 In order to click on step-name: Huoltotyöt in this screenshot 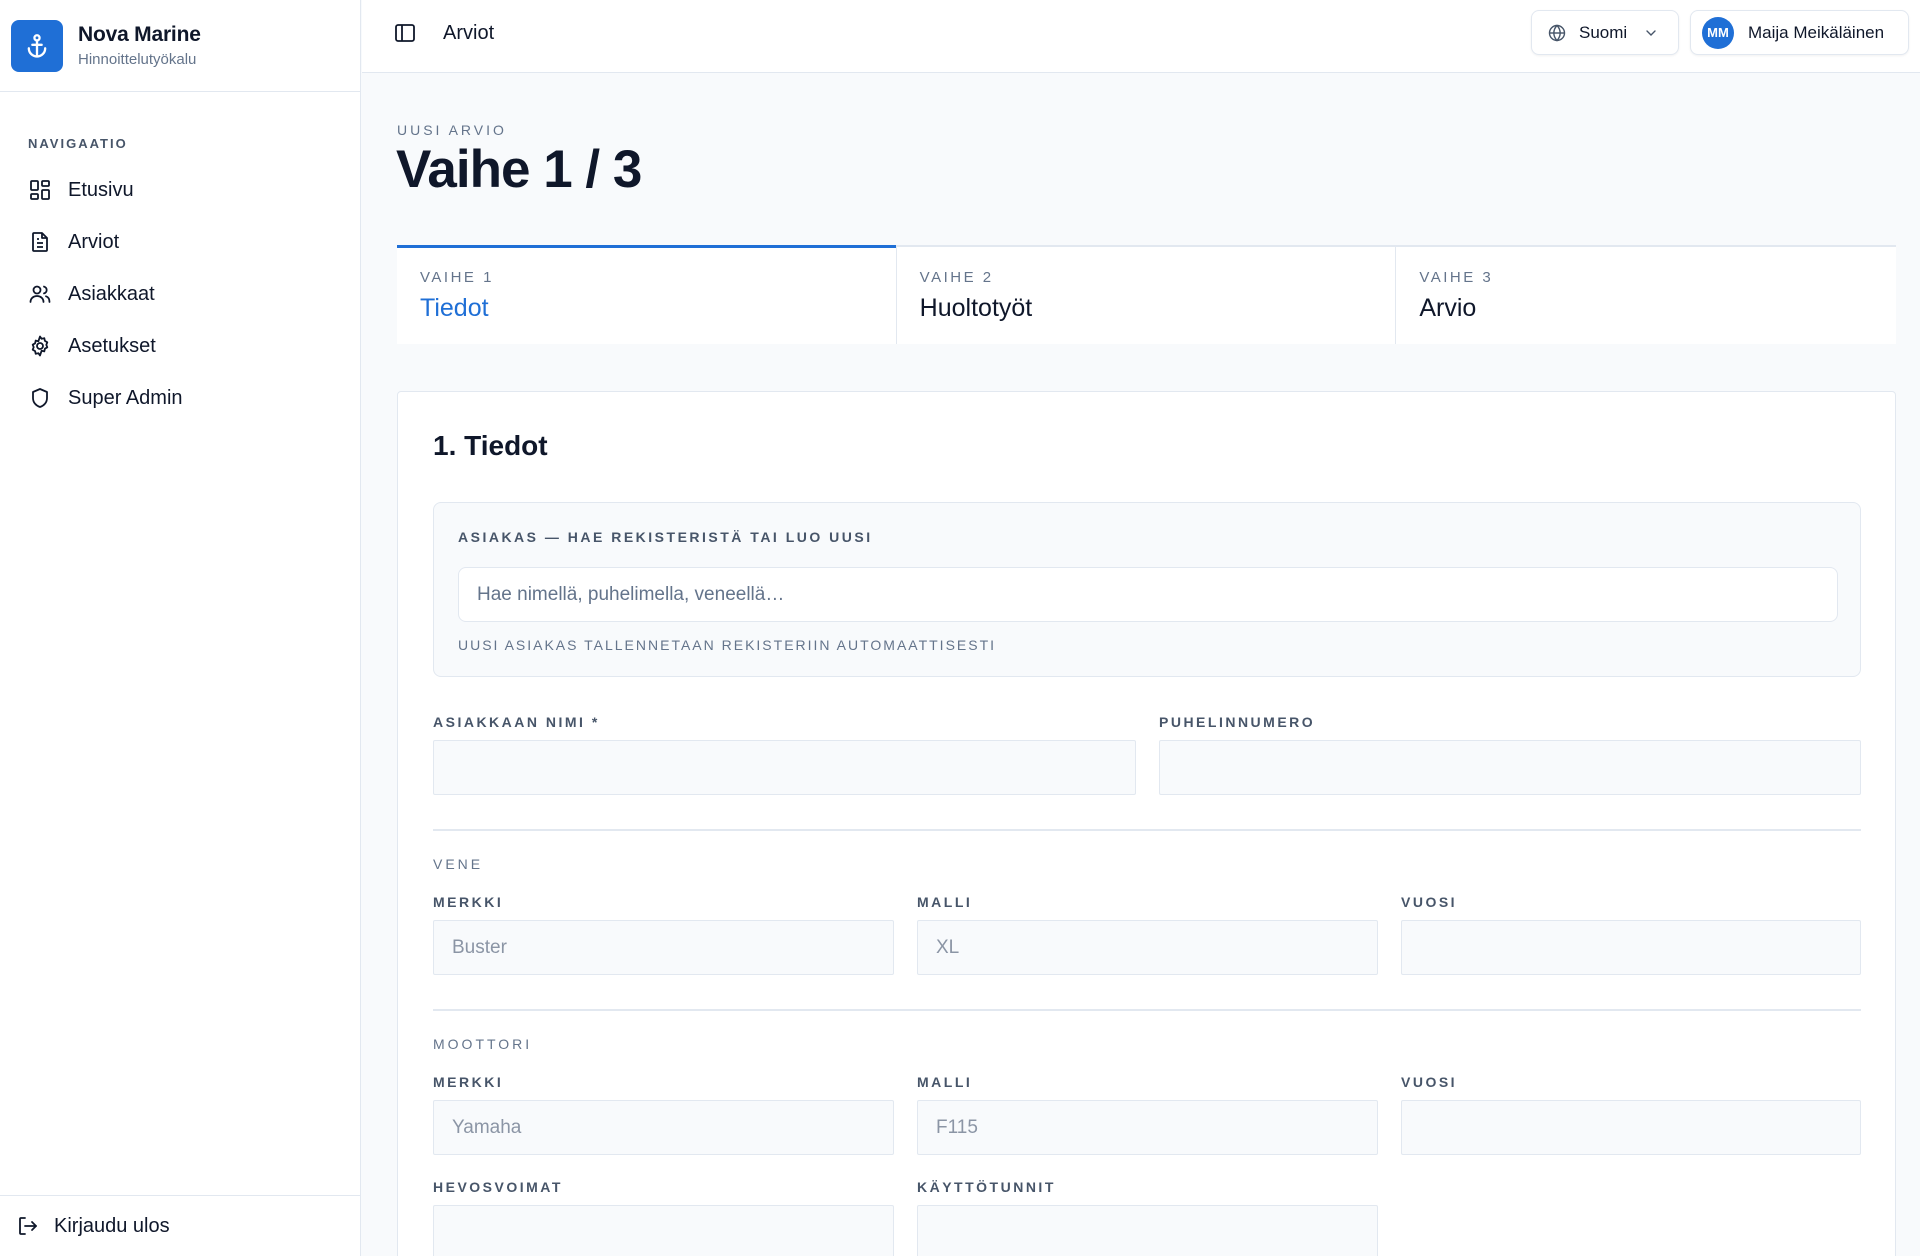, I will do `click(976, 308)`.